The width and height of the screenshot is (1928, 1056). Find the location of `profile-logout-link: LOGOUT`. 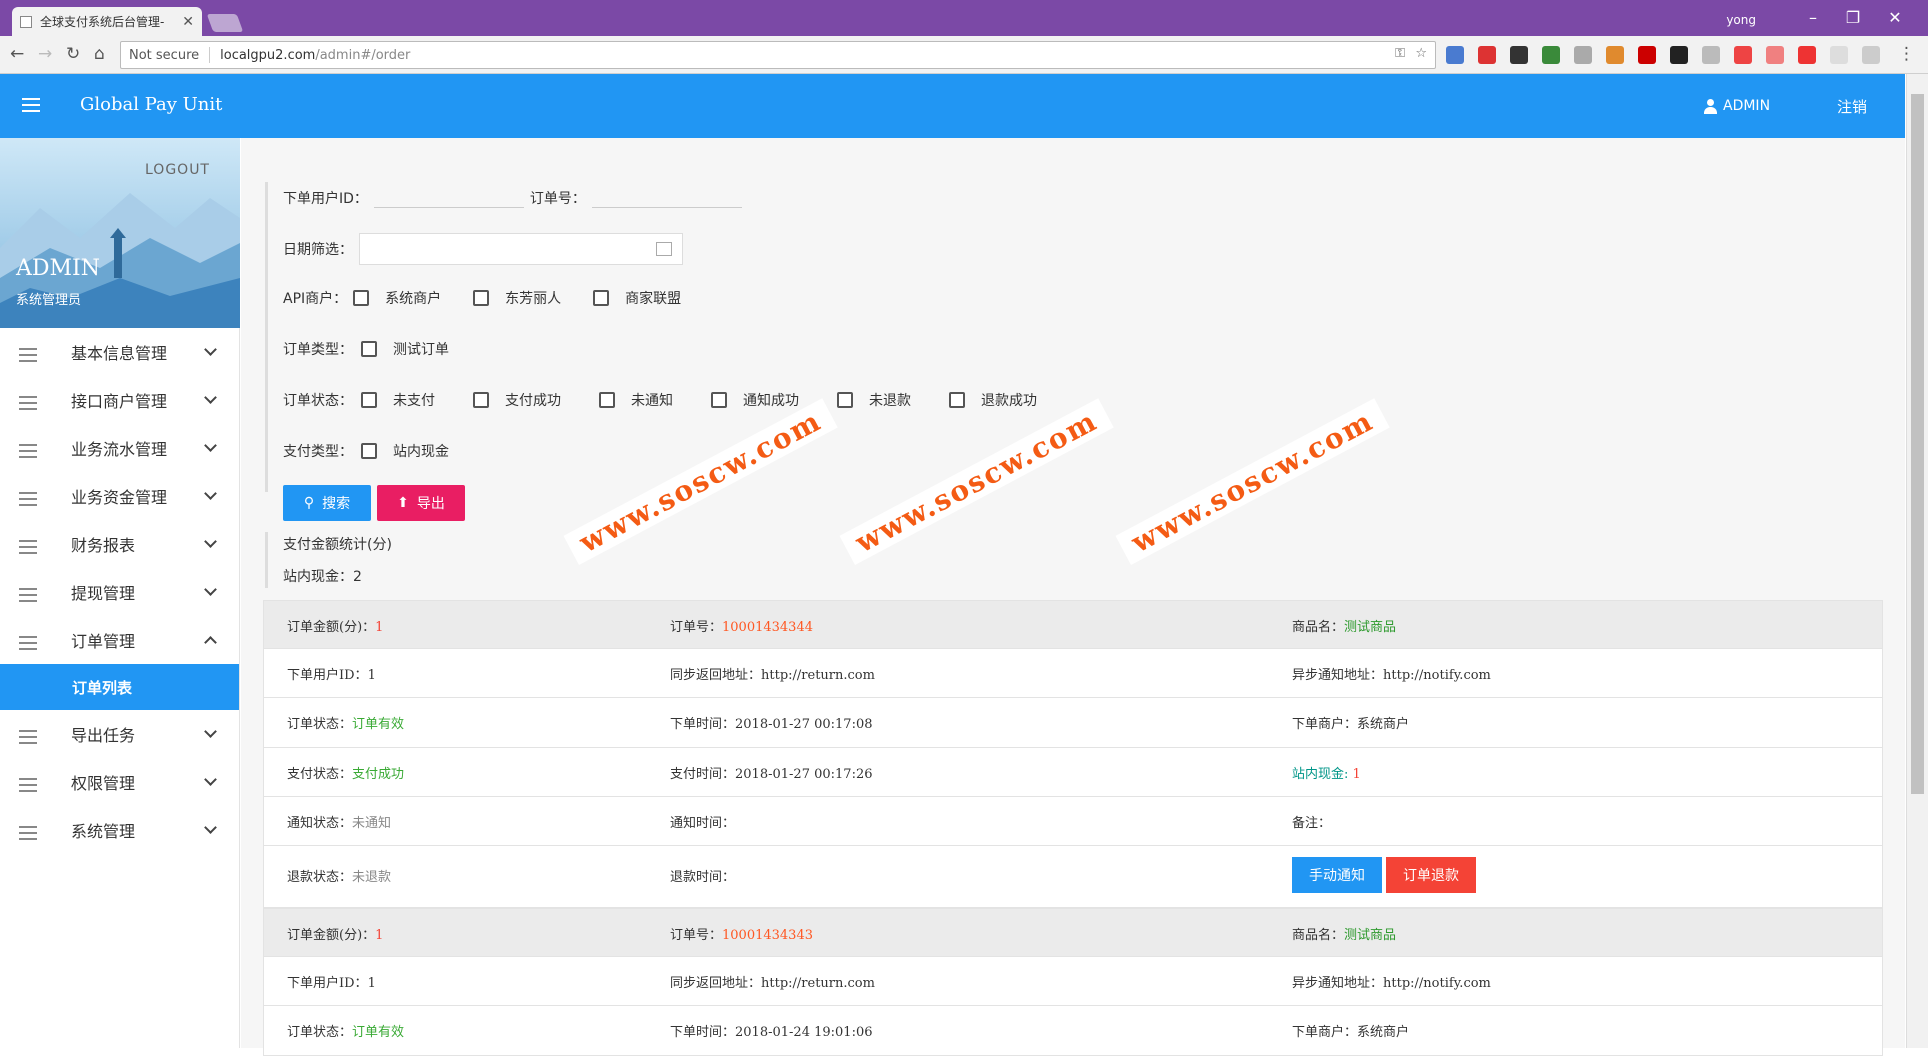

profile-logout-link: LOGOUT is located at coordinates (177, 170).